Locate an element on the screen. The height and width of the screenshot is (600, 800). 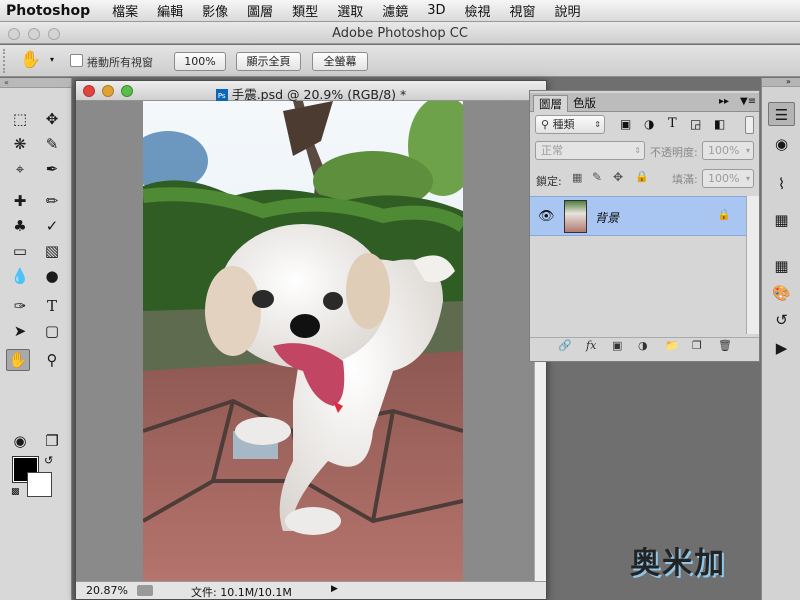
zoom-level: 20.87% is located at coordinates (107, 590).